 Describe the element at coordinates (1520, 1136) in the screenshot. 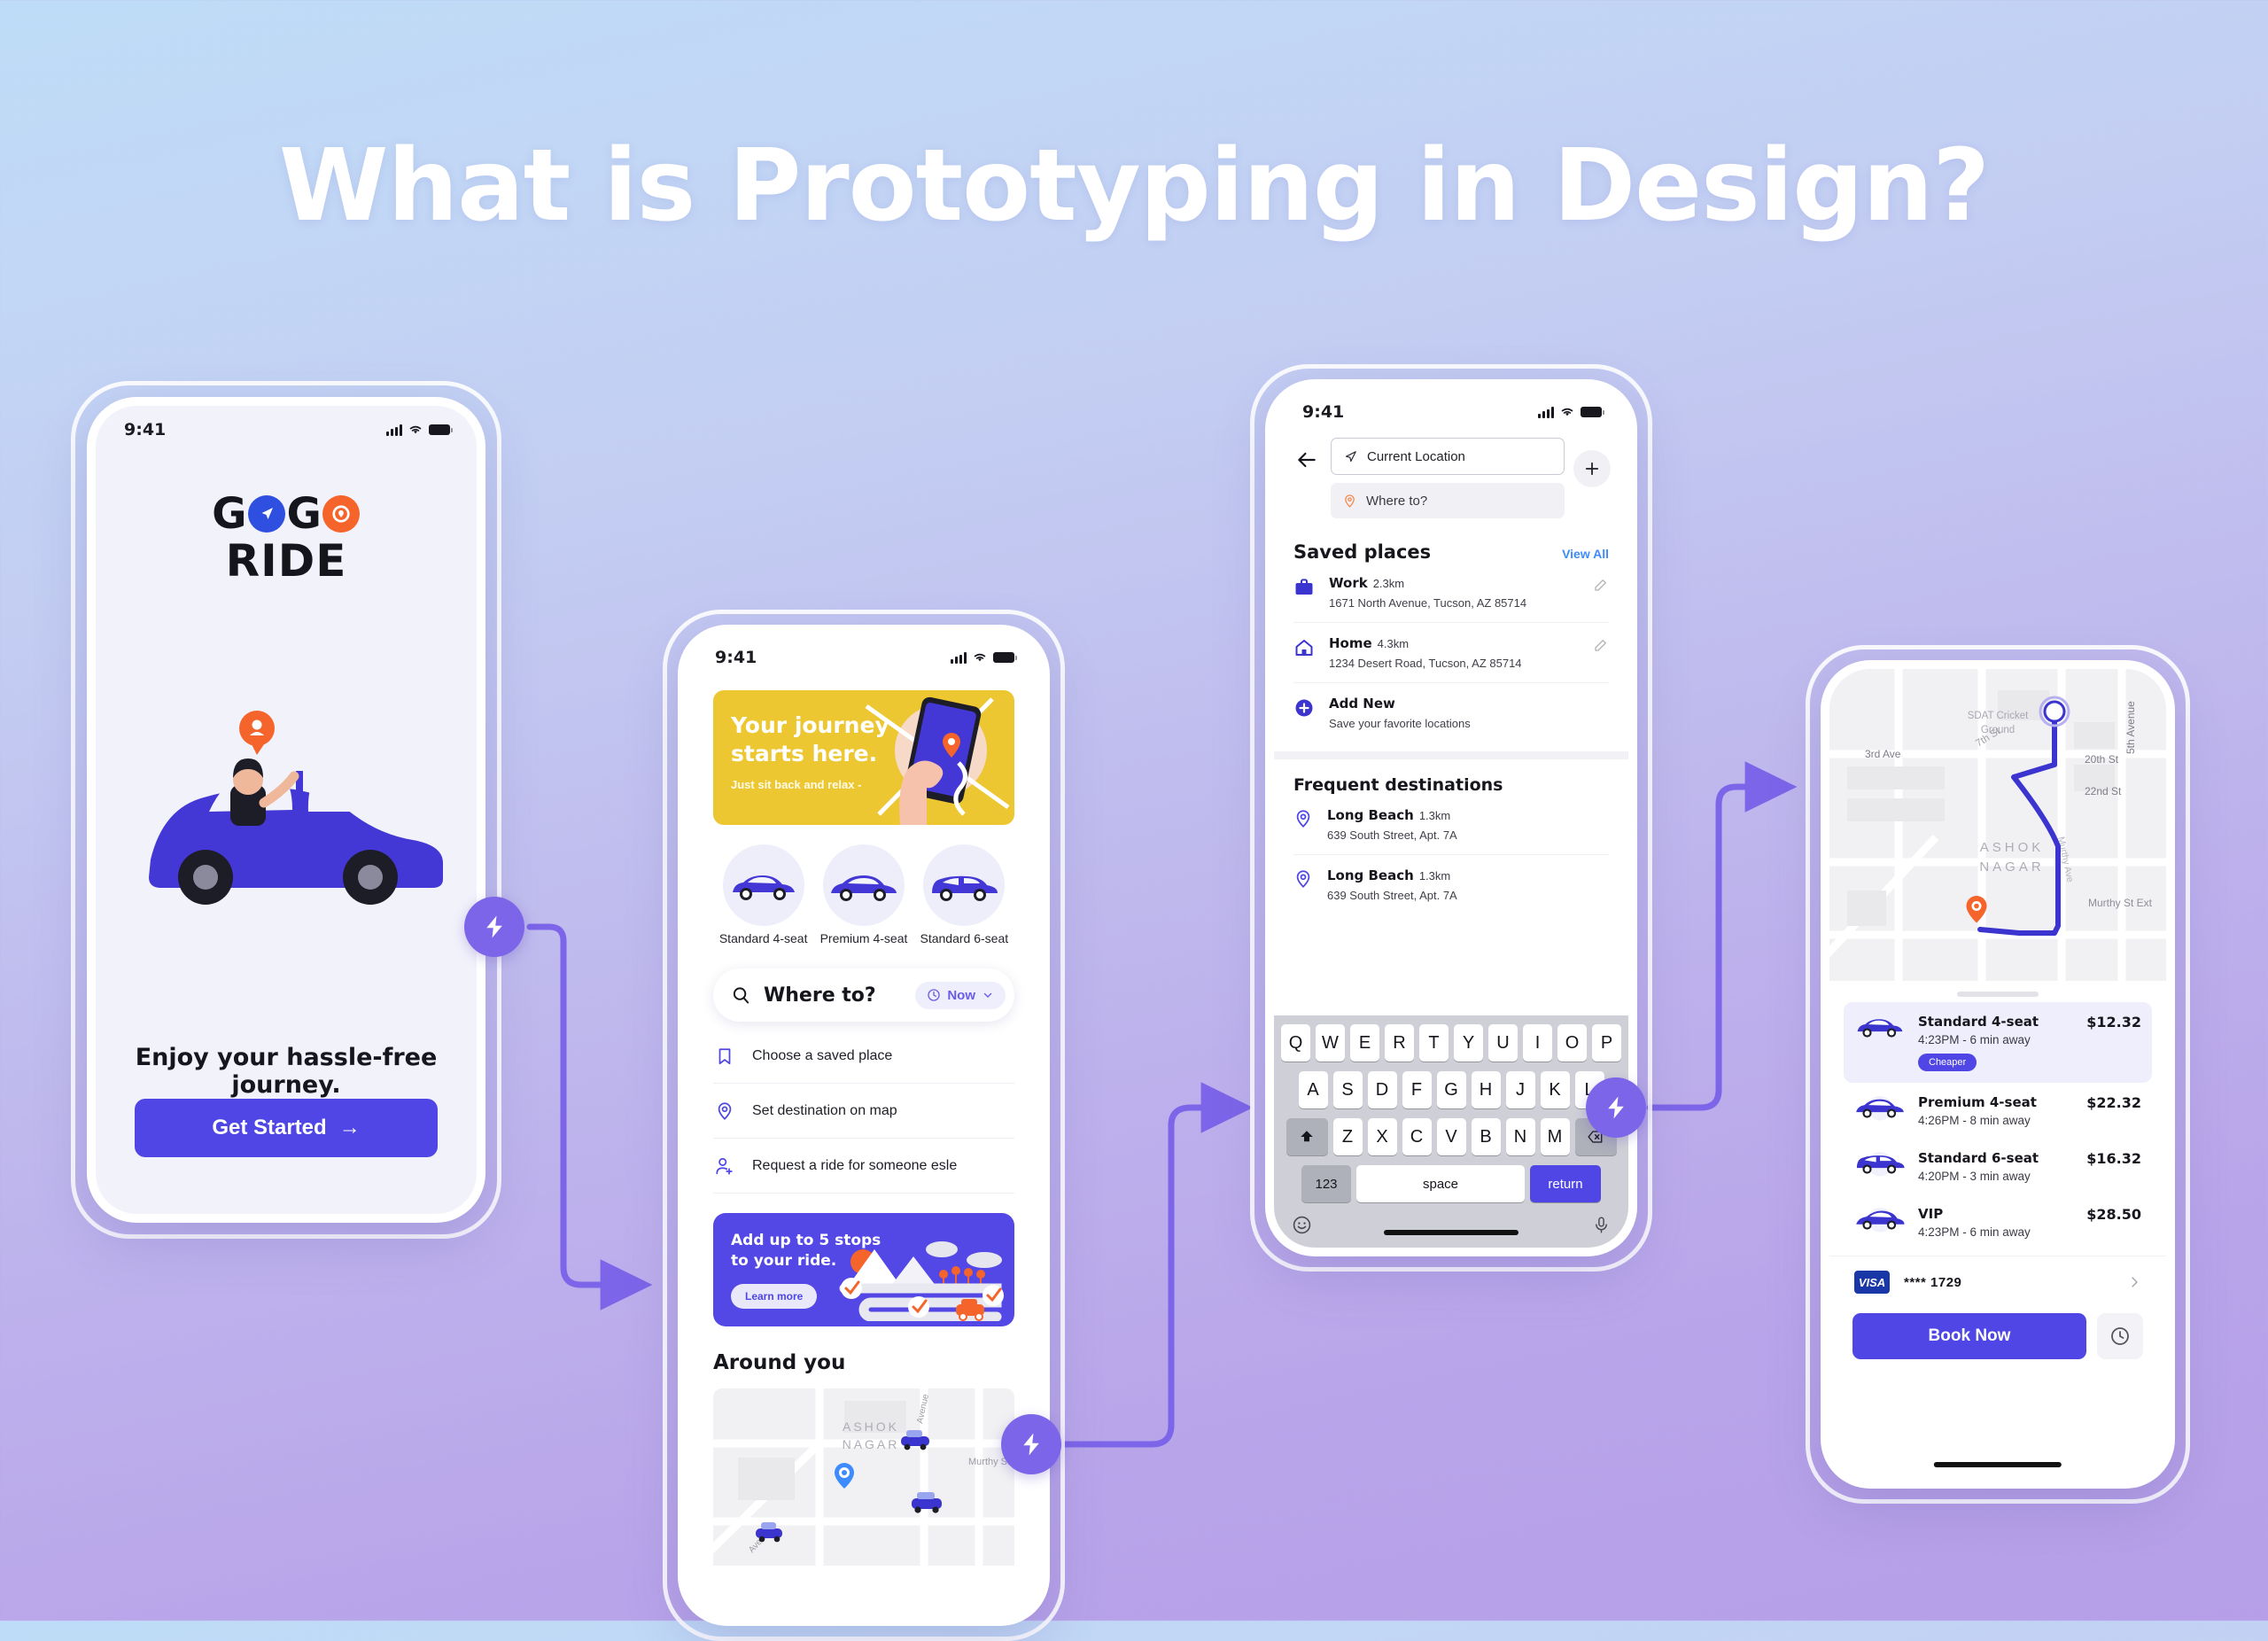

I see `key-n: N` at that location.